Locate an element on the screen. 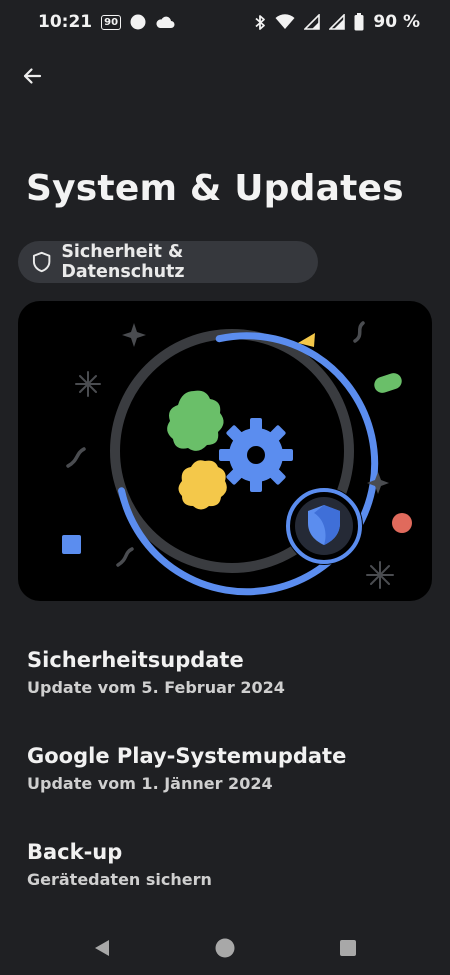 The width and height of the screenshot is (450, 975). arrow-back-icon is located at coordinates (32, 76).